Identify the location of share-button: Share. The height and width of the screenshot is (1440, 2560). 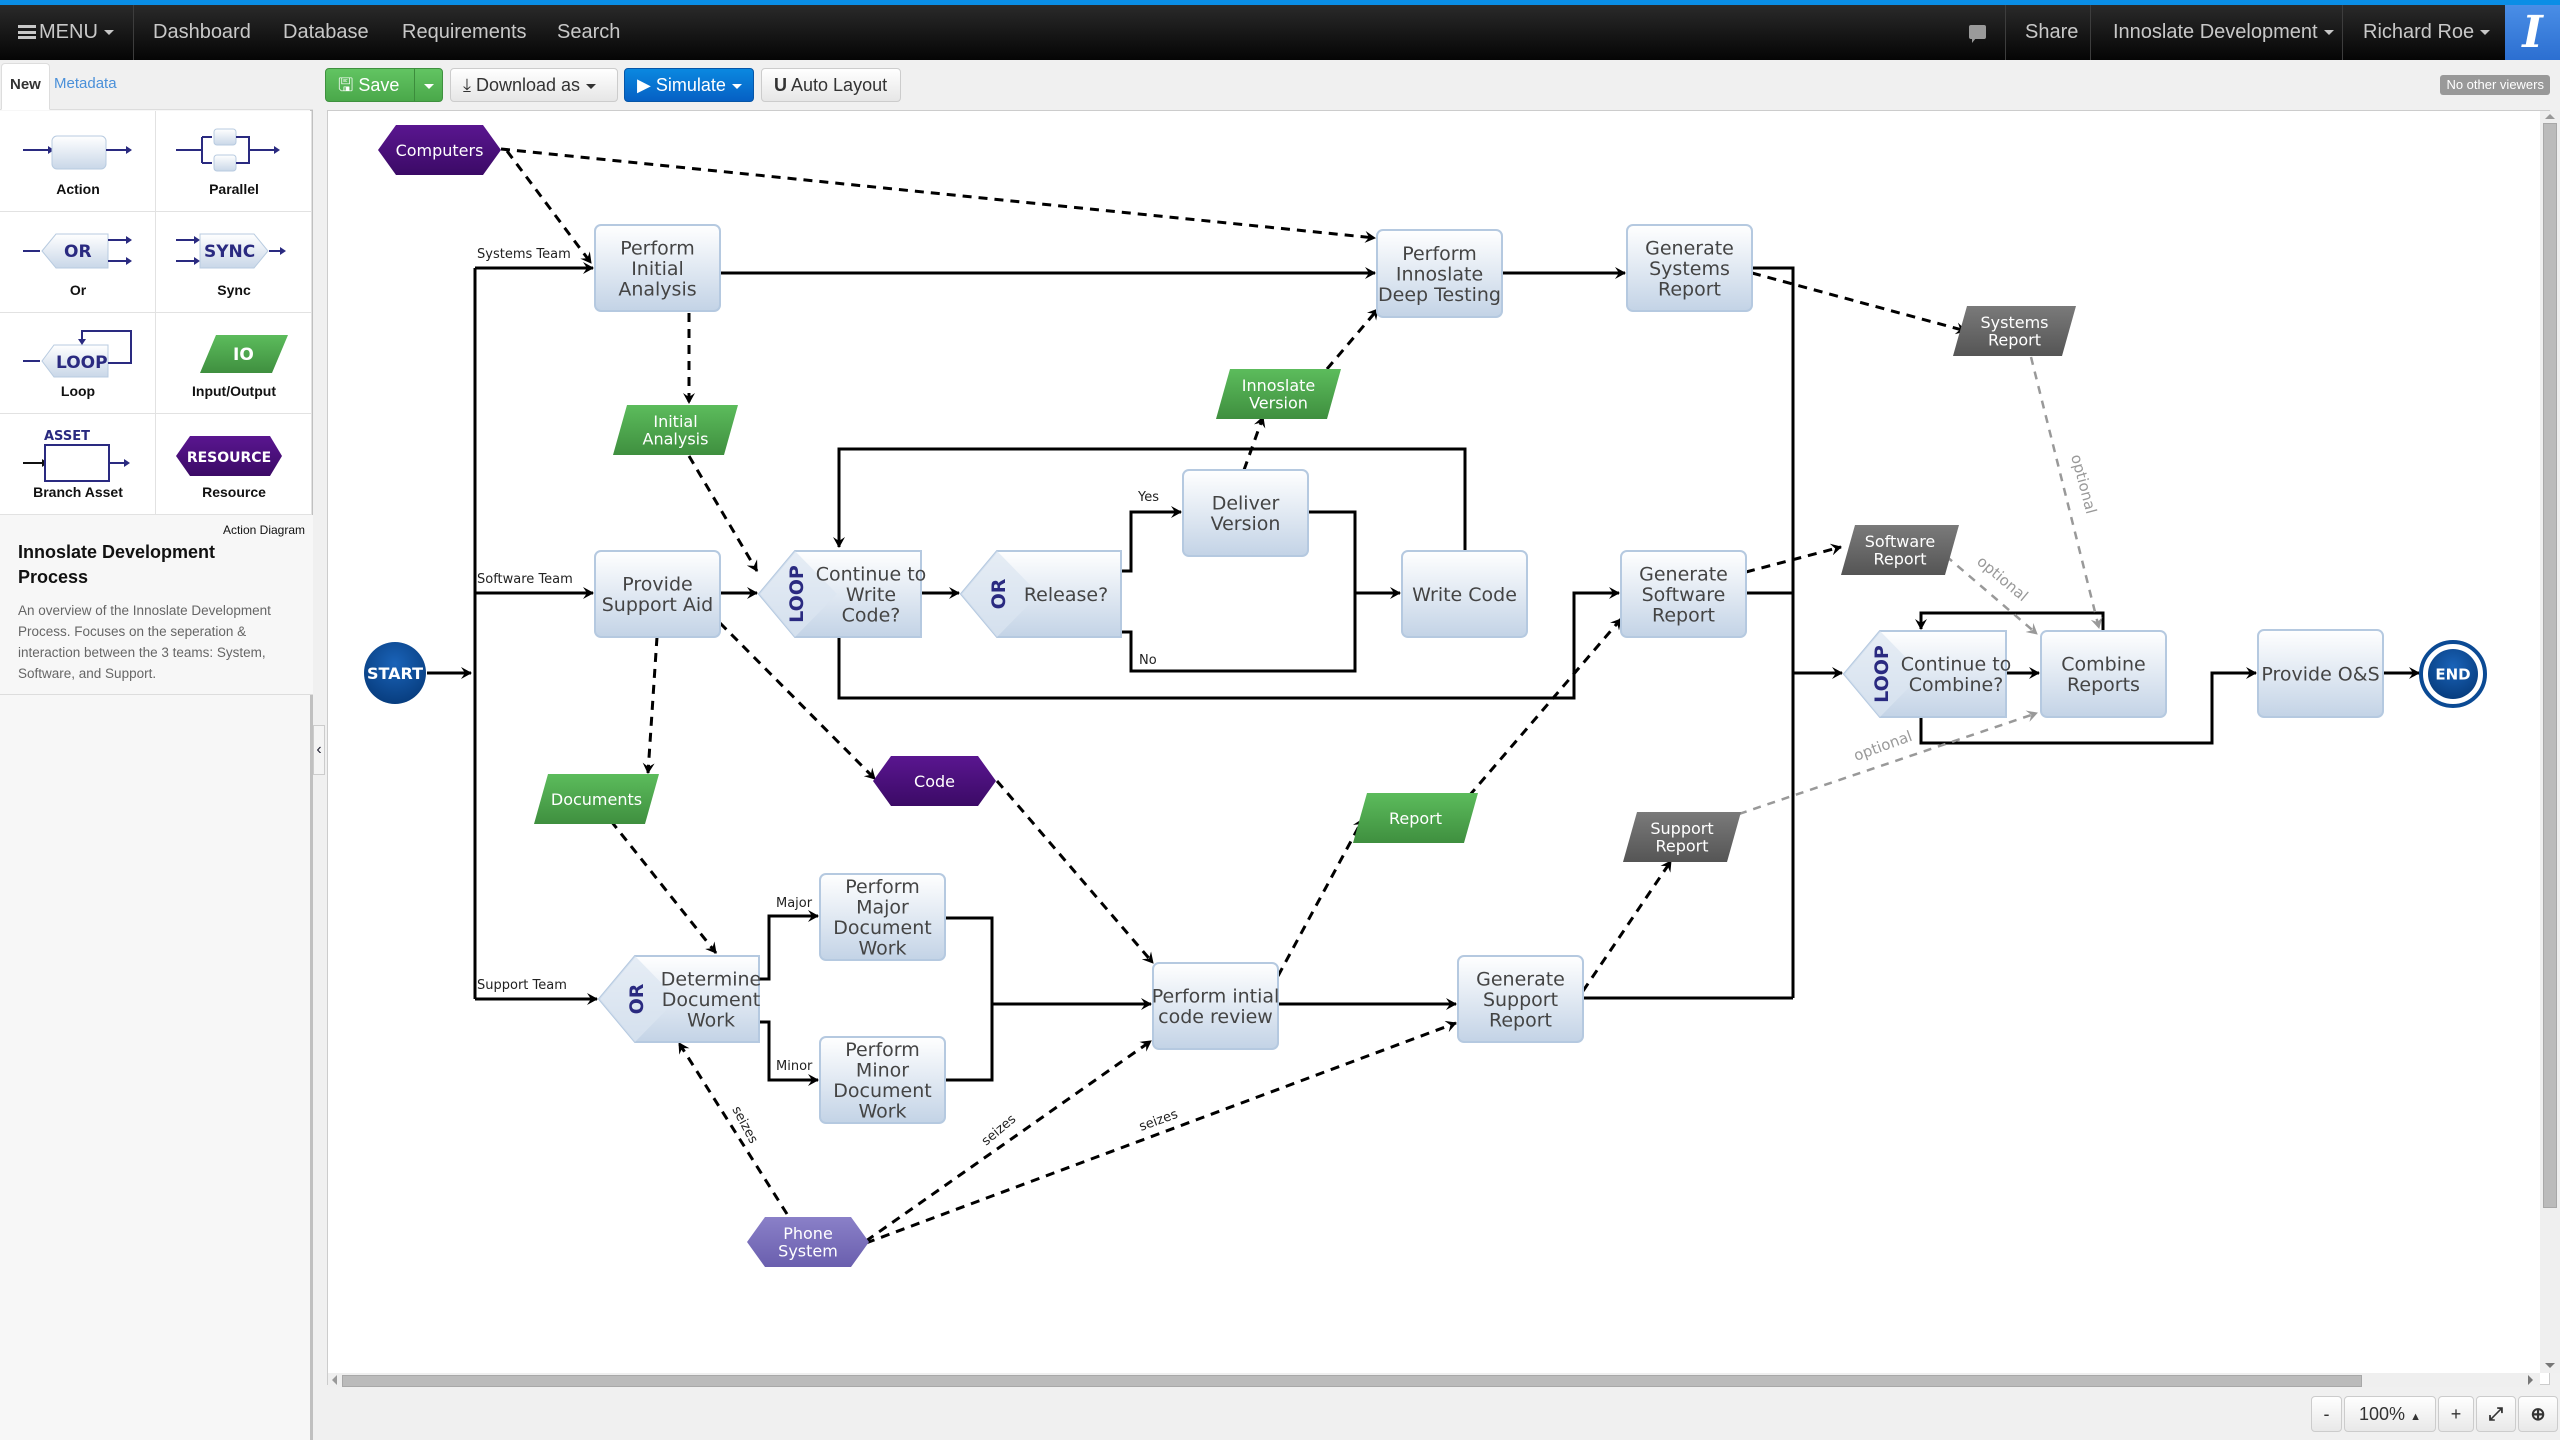
(2051, 32).